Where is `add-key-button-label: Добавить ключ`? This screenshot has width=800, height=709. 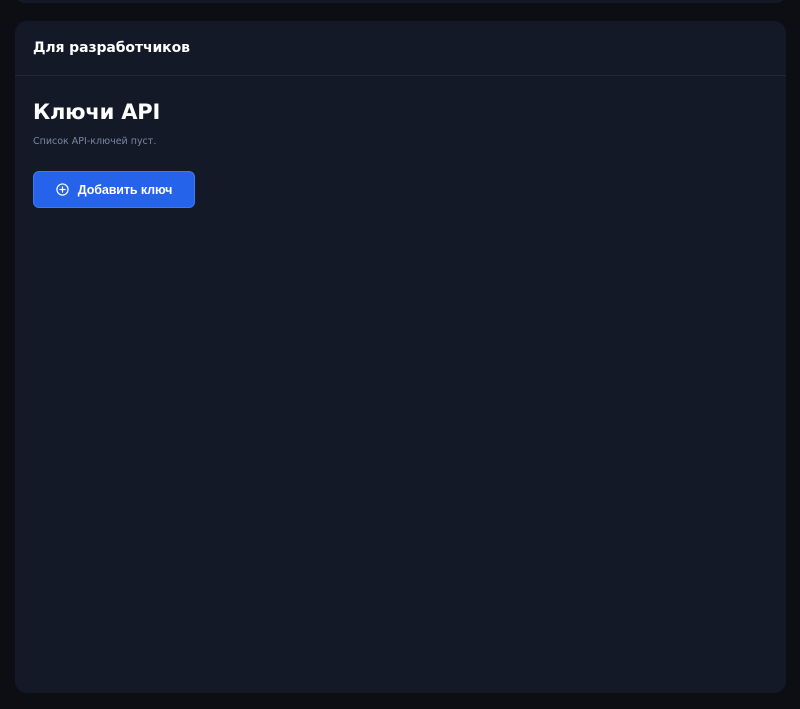 add-key-button-label: Добавить ключ is located at coordinates (125, 189).